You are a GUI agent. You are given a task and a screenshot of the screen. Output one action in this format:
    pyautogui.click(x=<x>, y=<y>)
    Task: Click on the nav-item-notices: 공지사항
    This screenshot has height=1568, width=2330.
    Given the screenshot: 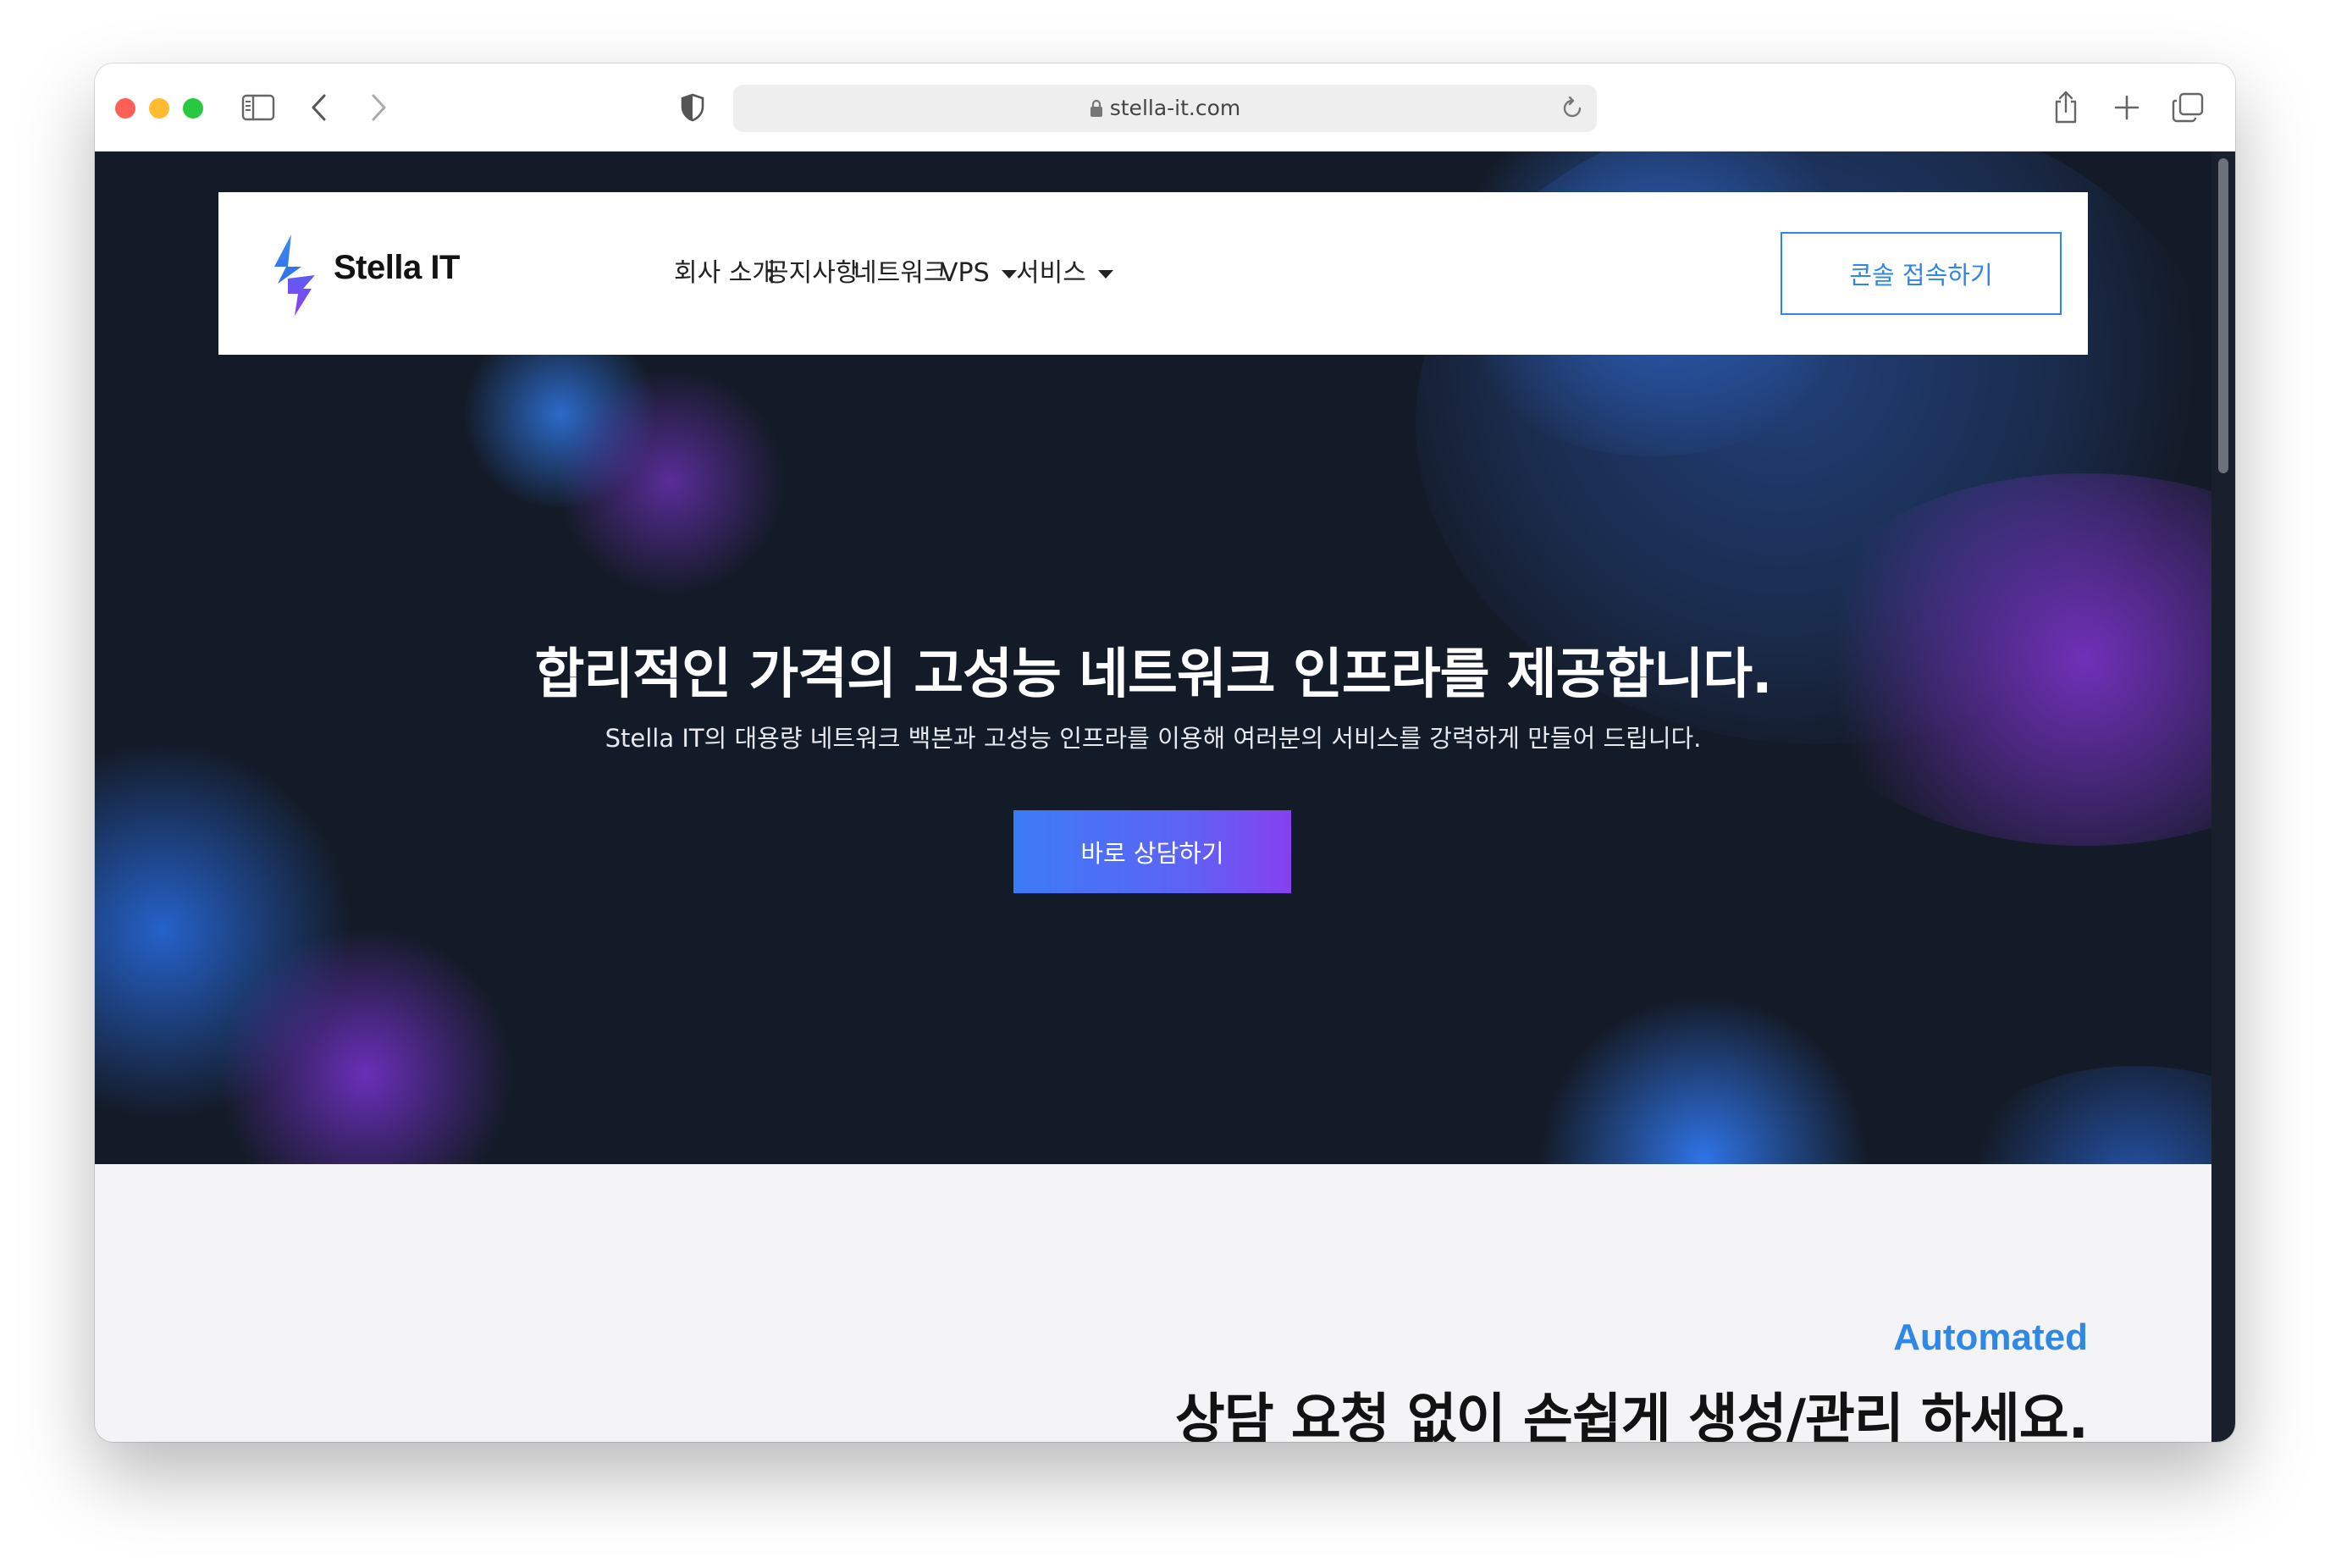 What is the action you would take?
    pyautogui.click(x=812, y=273)
    